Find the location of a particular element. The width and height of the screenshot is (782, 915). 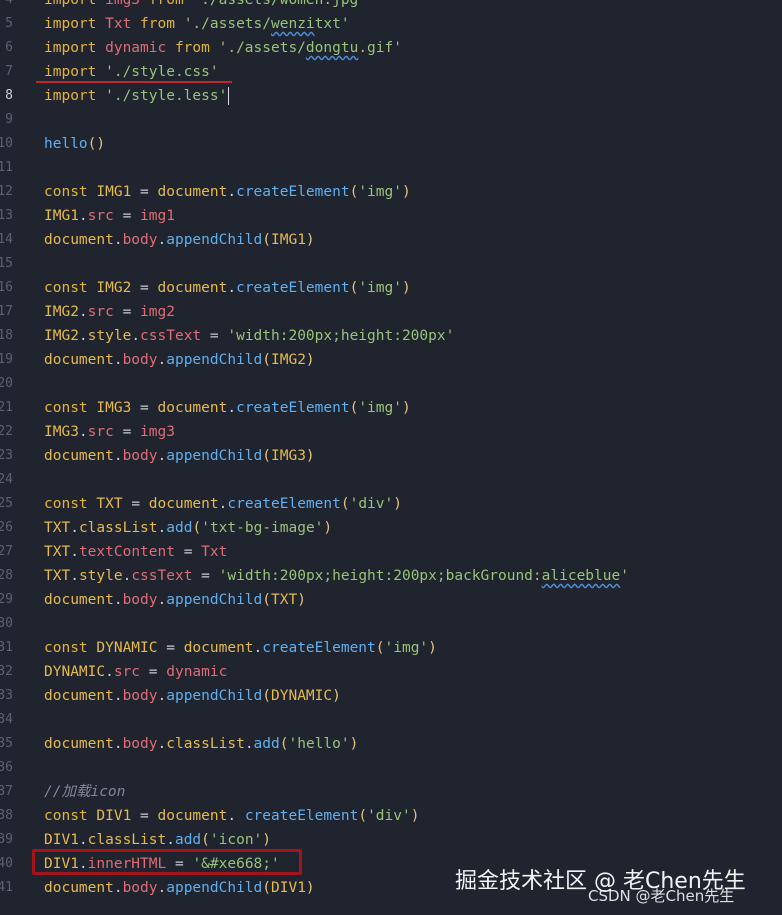

code-line: 9 is located at coordinates (391, 120).